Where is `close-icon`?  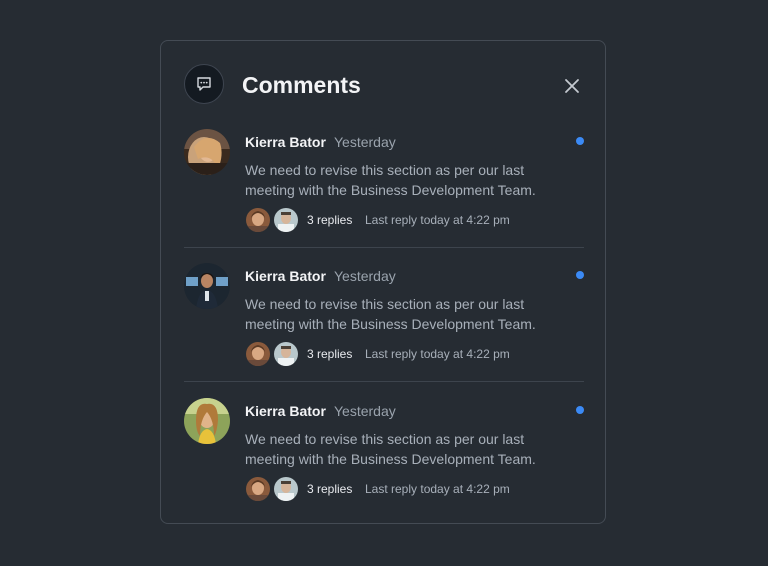 close-icon is located at coordinates (572, 86).